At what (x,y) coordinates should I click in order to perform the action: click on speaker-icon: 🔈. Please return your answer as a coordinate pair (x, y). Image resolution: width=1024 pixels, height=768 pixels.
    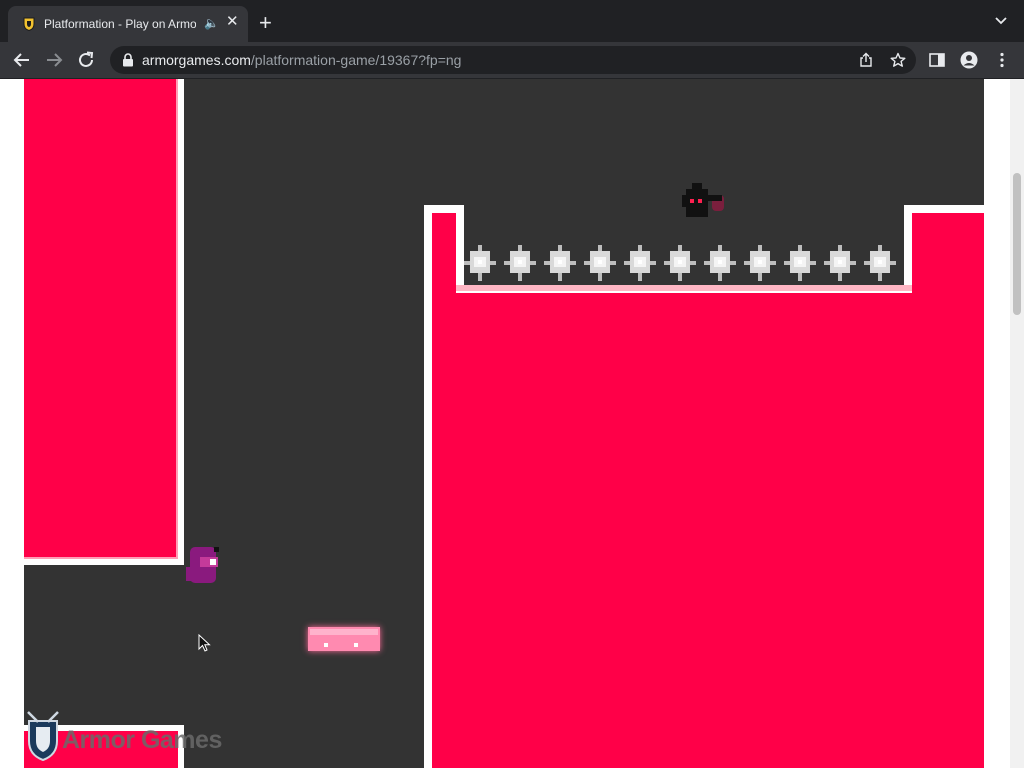
    Looking at the image, I should click on (211, 23).